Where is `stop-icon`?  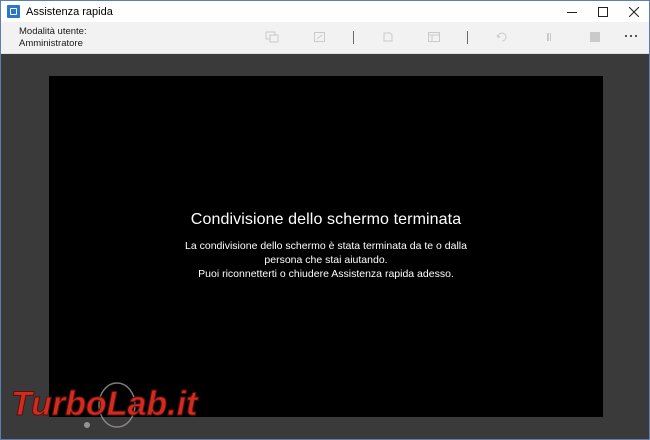
stop-icon is located at coordinates (595, 37).